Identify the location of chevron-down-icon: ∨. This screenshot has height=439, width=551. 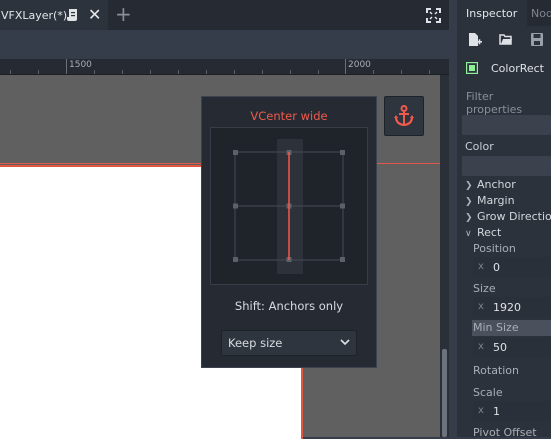
(468, 234).